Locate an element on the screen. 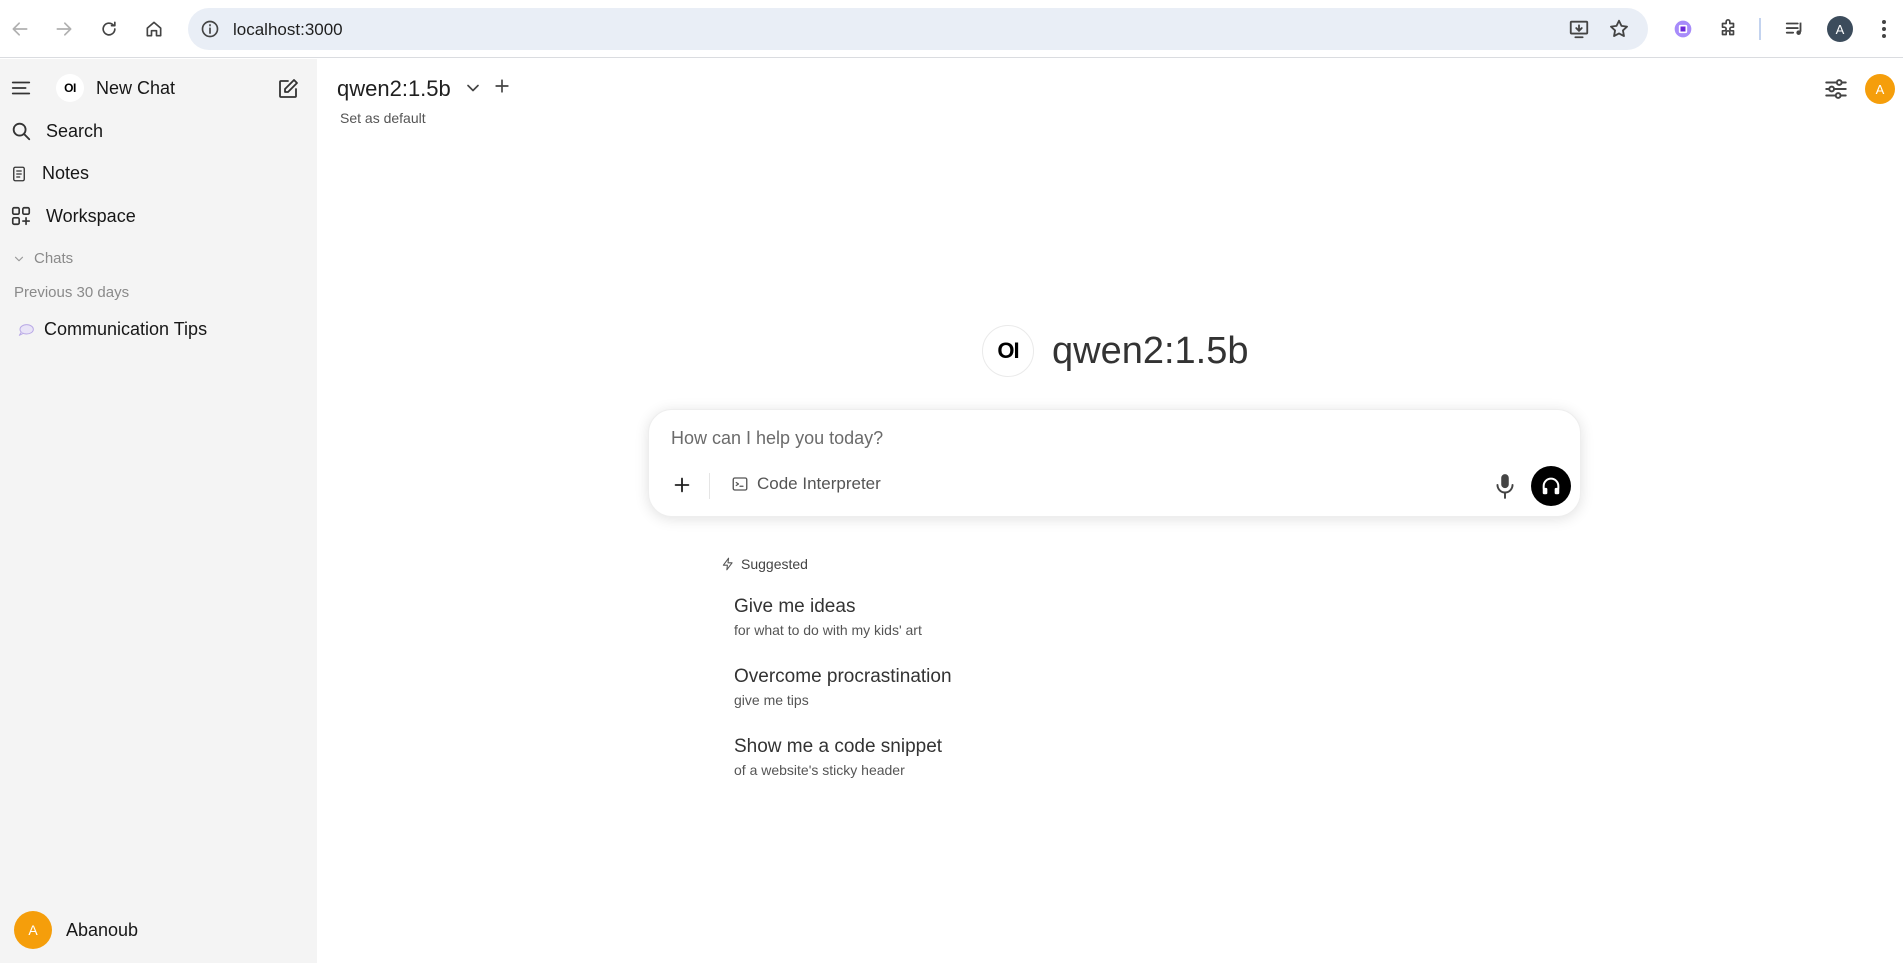 The width and height of the screenshot is (1903, 963). arrow-right-icon is located at coordinates (64, 29).